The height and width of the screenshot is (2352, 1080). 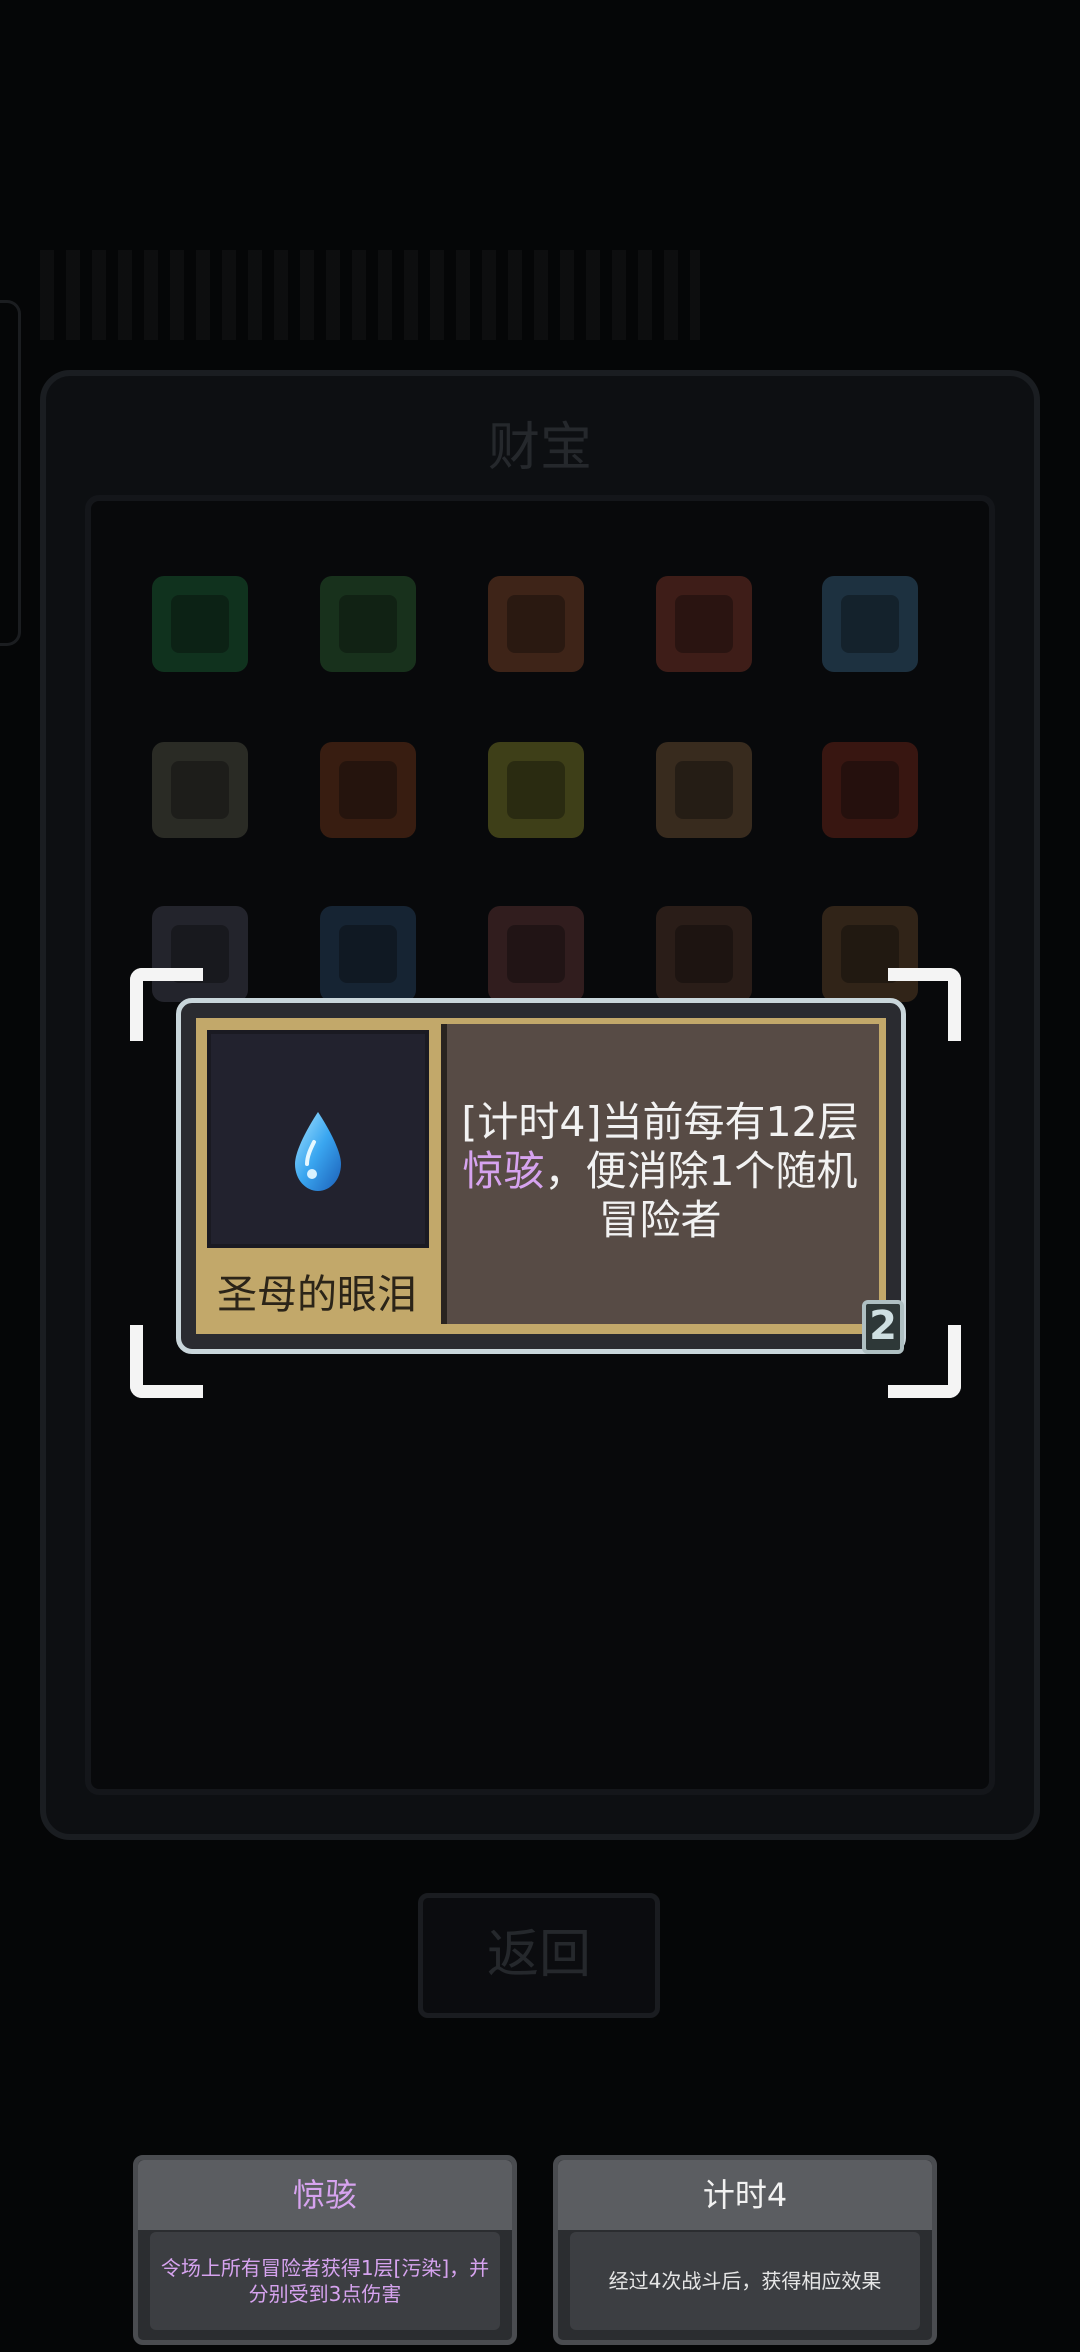 What do you see at coordinates (368, 954) in the screenshot?
I see `tear-drop-relic-icon` at bounding box center [368, 954].